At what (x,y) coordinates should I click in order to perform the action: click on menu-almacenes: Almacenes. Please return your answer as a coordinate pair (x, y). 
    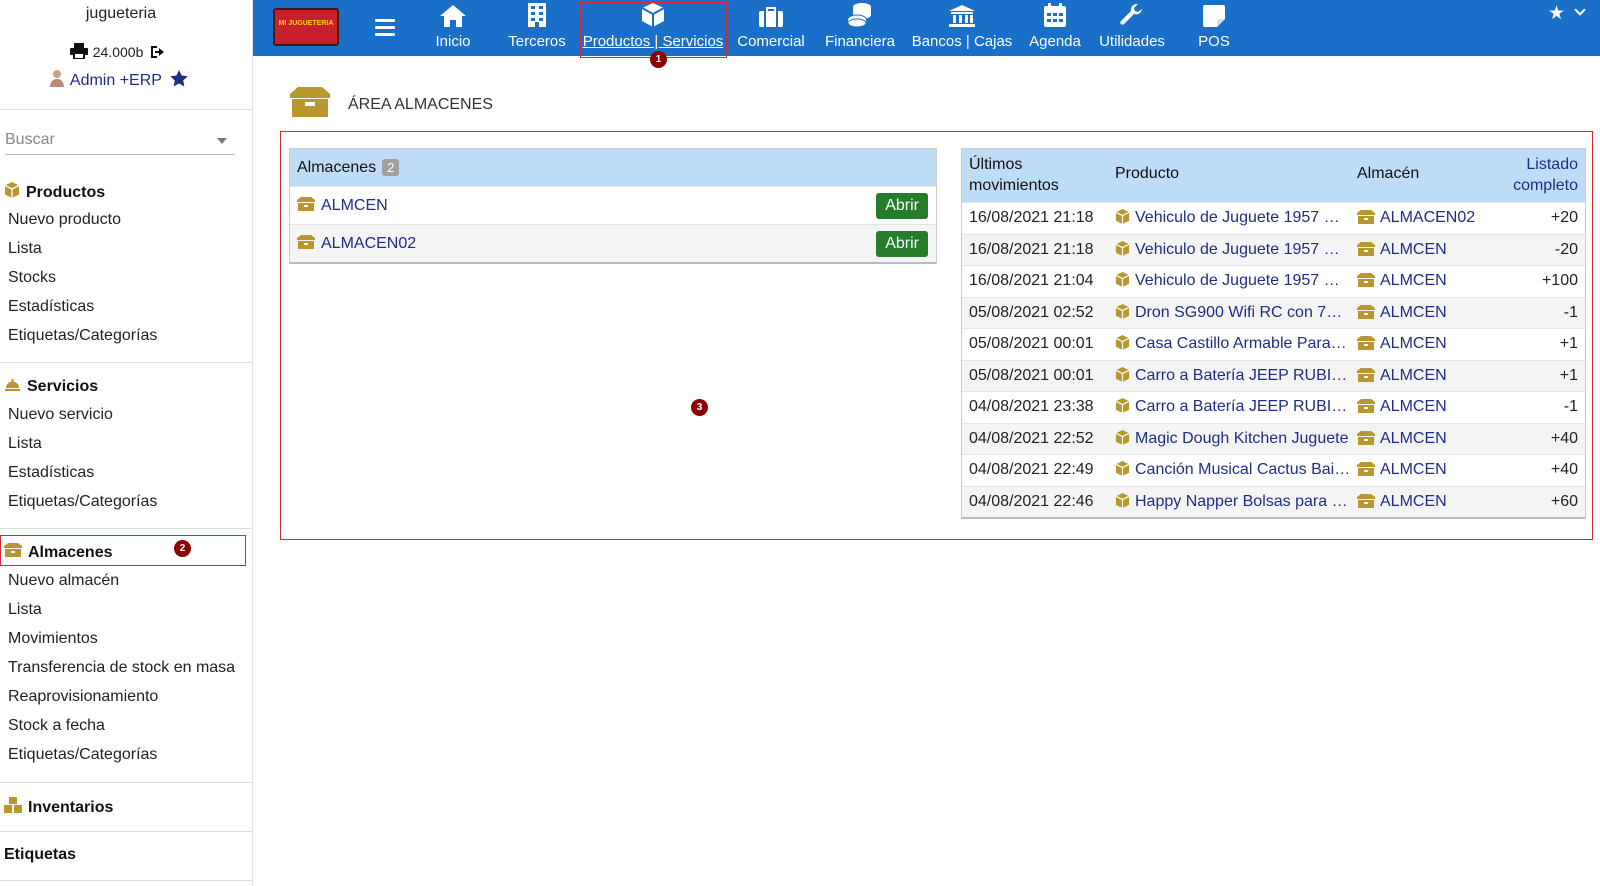
    Looking at the image, I should click on (58, 552).